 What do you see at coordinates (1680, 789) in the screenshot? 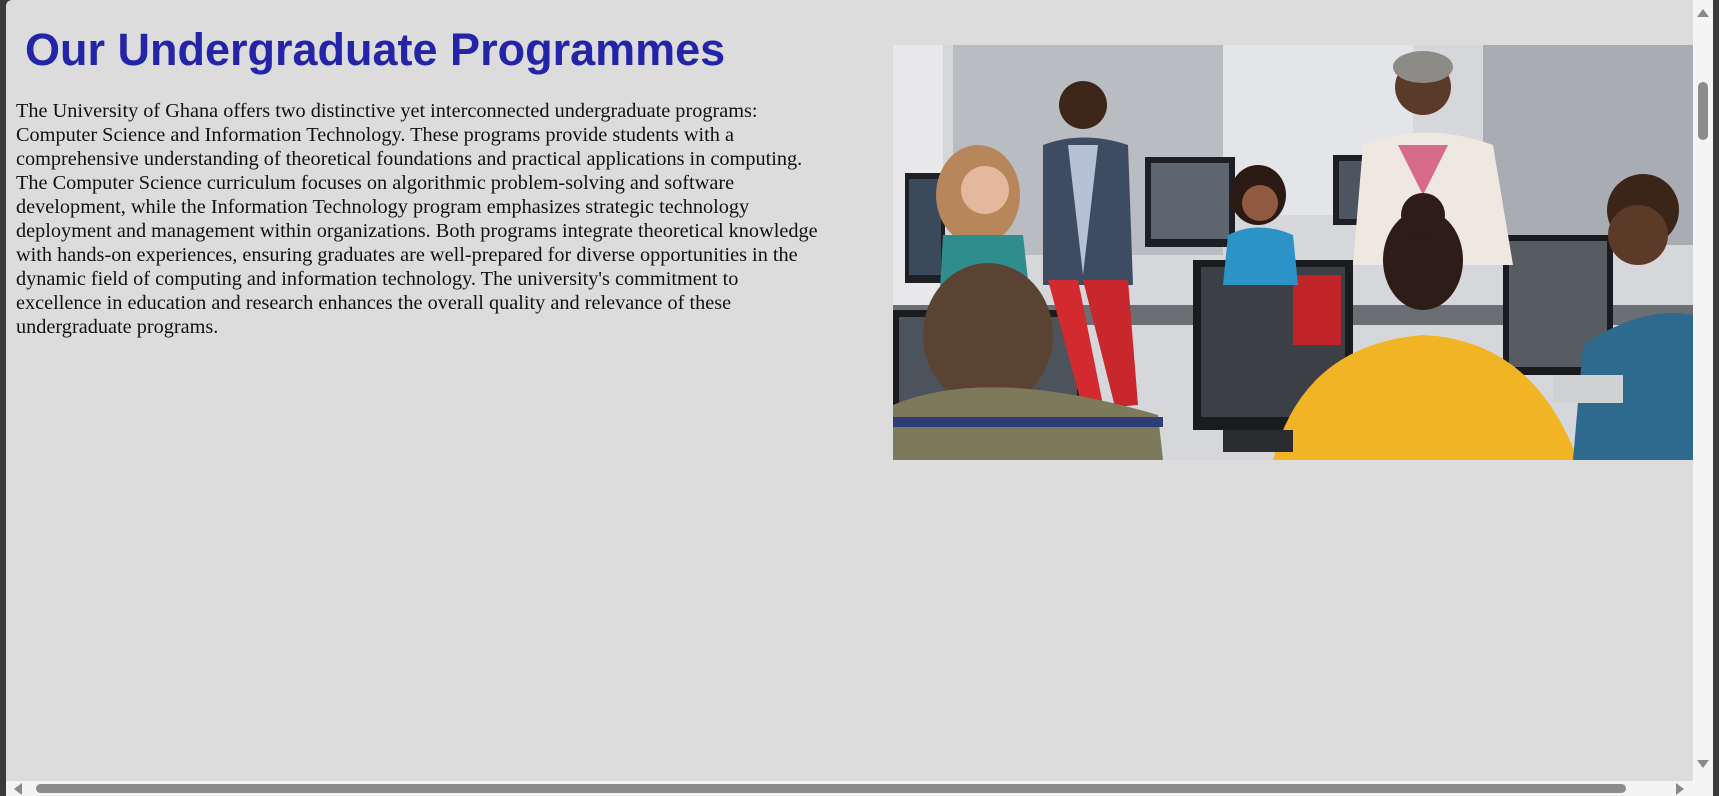
I see `scroll-right-icon` at bounding box center [1680, 789].